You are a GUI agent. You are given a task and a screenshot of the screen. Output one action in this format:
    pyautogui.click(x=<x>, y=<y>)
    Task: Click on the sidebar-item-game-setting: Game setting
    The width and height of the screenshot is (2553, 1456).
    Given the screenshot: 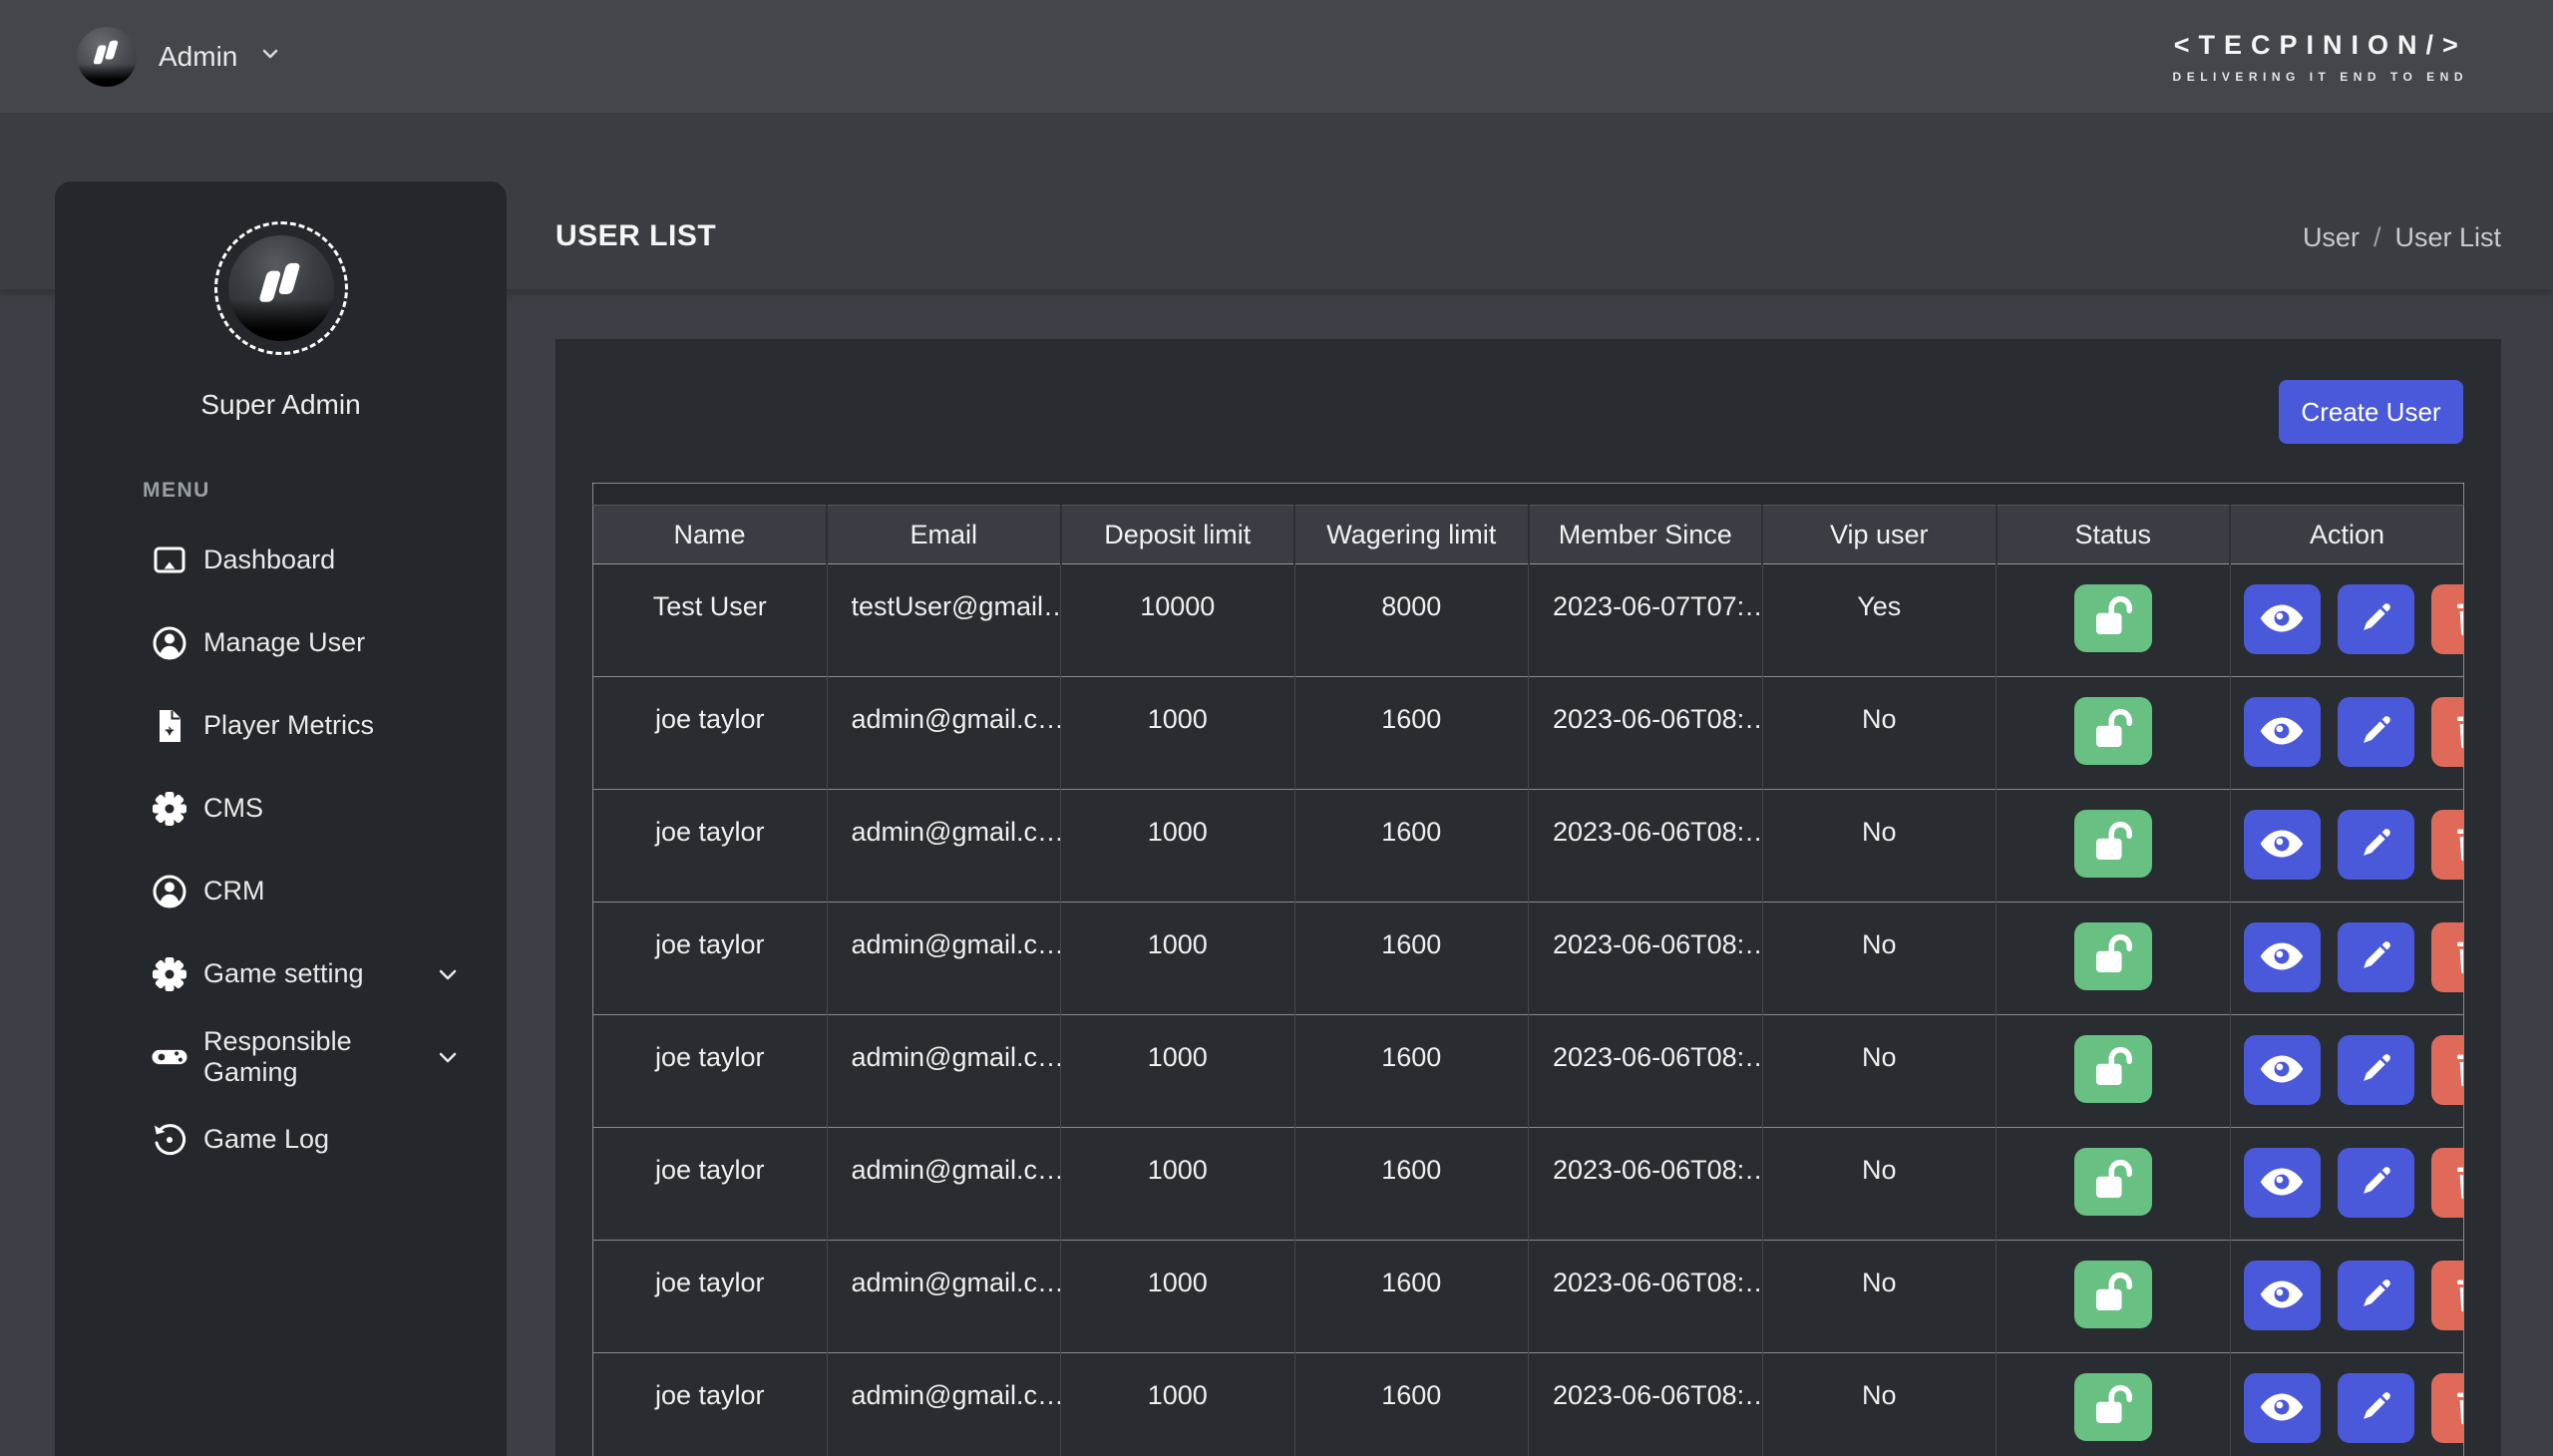 What is the action you would take?
    pyautogui.click(x=281, y=973)
    